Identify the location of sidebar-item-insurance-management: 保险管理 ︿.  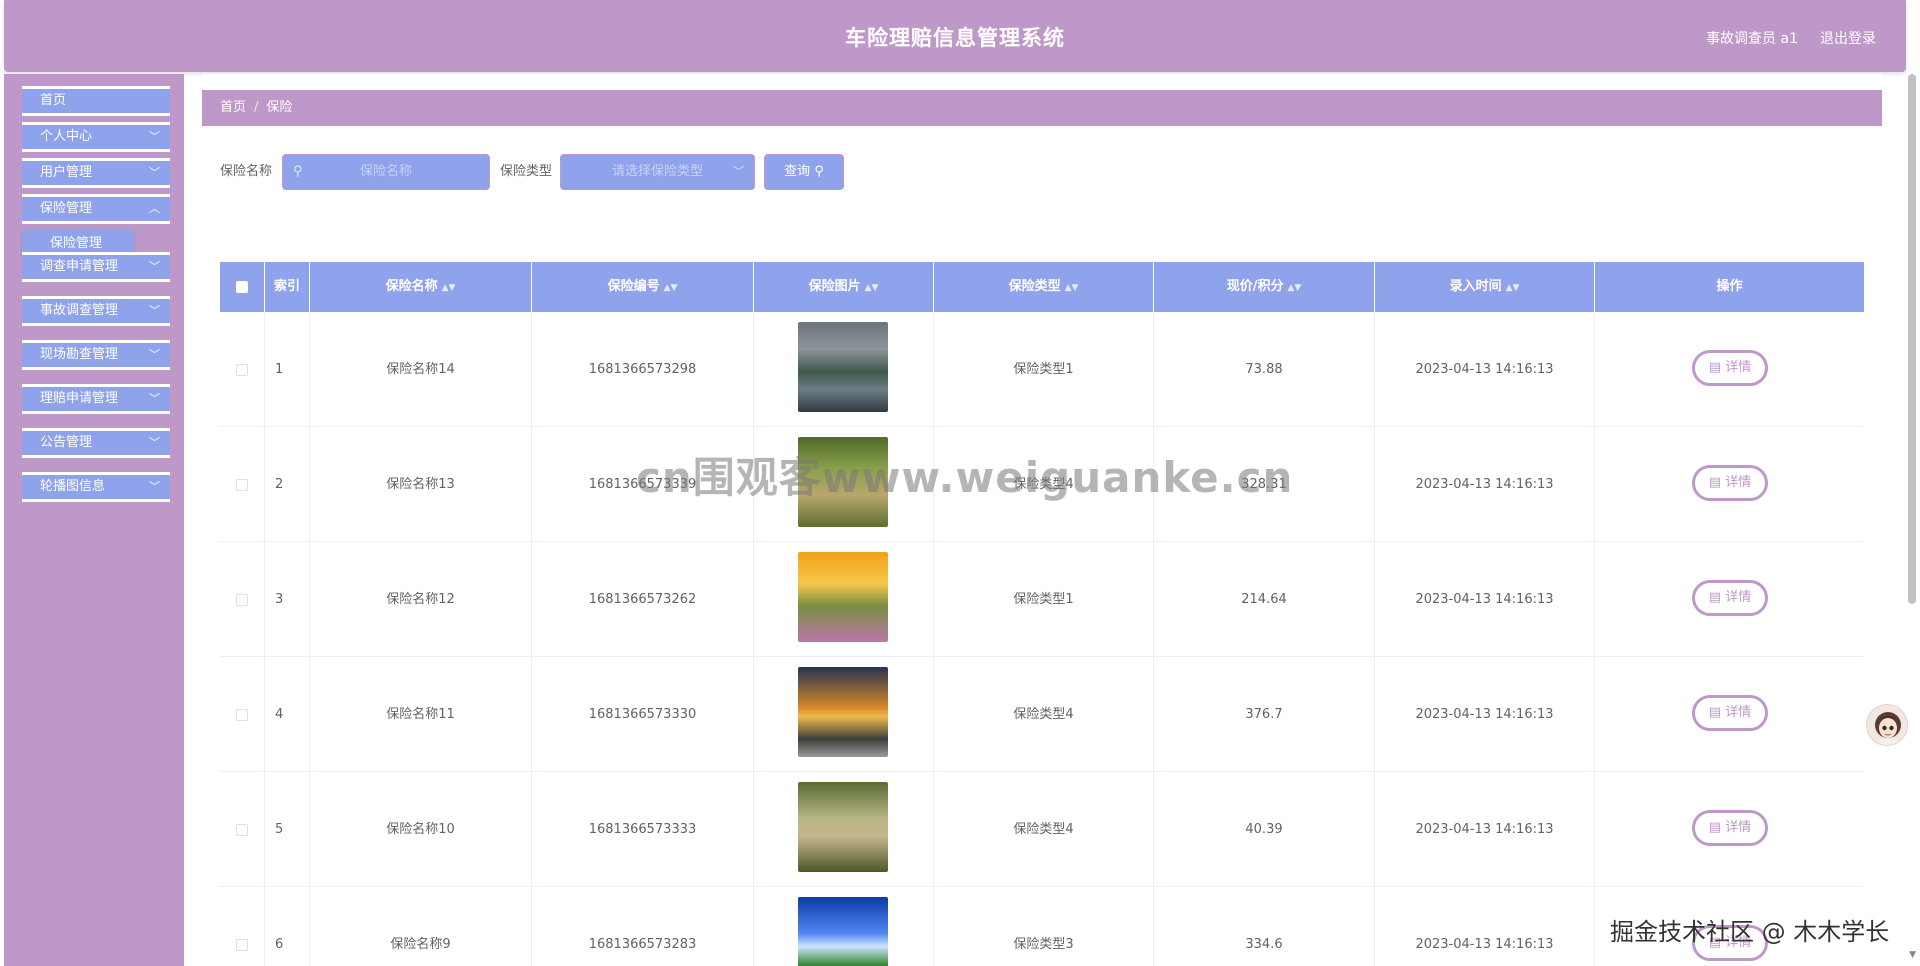
(96, 209).